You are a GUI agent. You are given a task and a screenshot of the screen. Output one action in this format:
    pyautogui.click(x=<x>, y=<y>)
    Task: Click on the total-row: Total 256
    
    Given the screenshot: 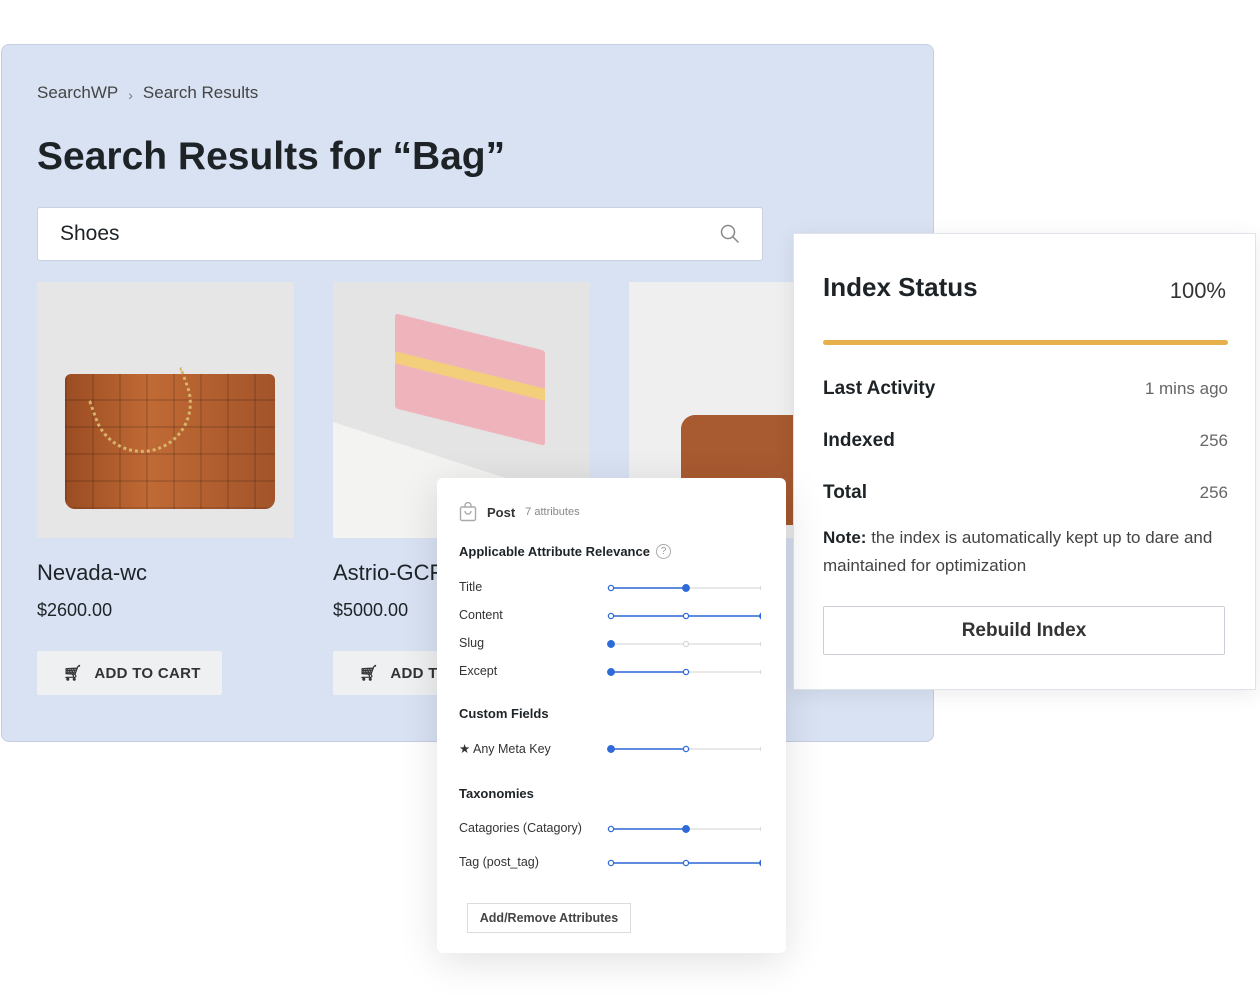 What is the action you would take?
    pyautogui.click(x=1025, y=493)
    